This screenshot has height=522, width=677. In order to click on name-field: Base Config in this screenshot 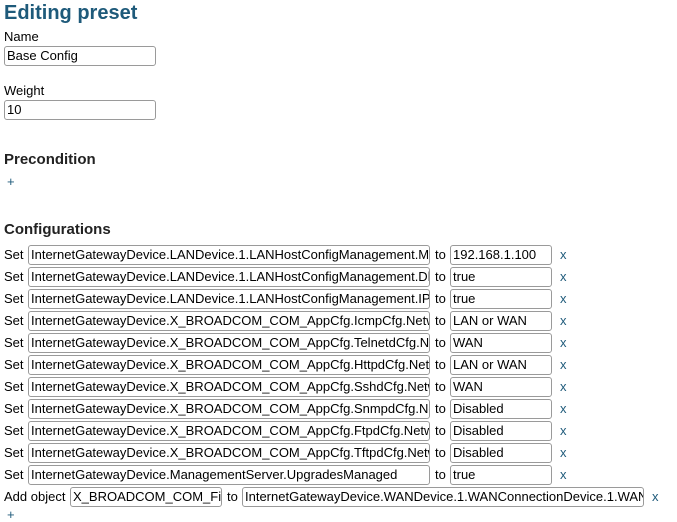, I will do `click(80, 56)`.